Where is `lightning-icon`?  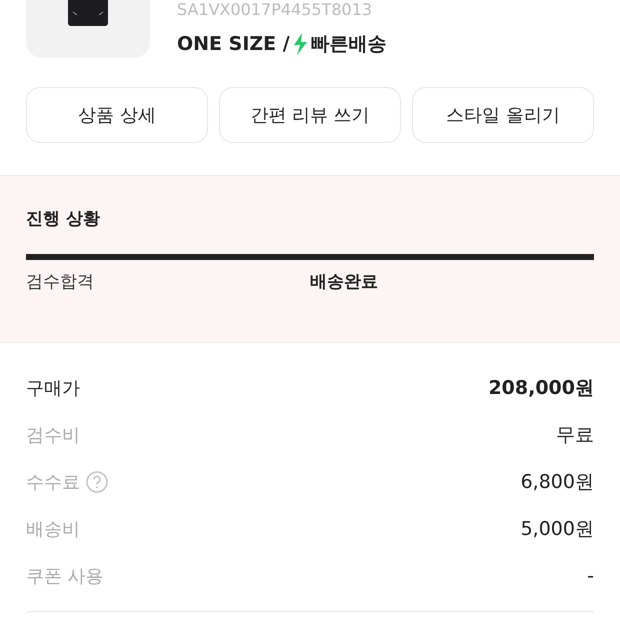
lightning-icon is located at coordinates (300, 44).